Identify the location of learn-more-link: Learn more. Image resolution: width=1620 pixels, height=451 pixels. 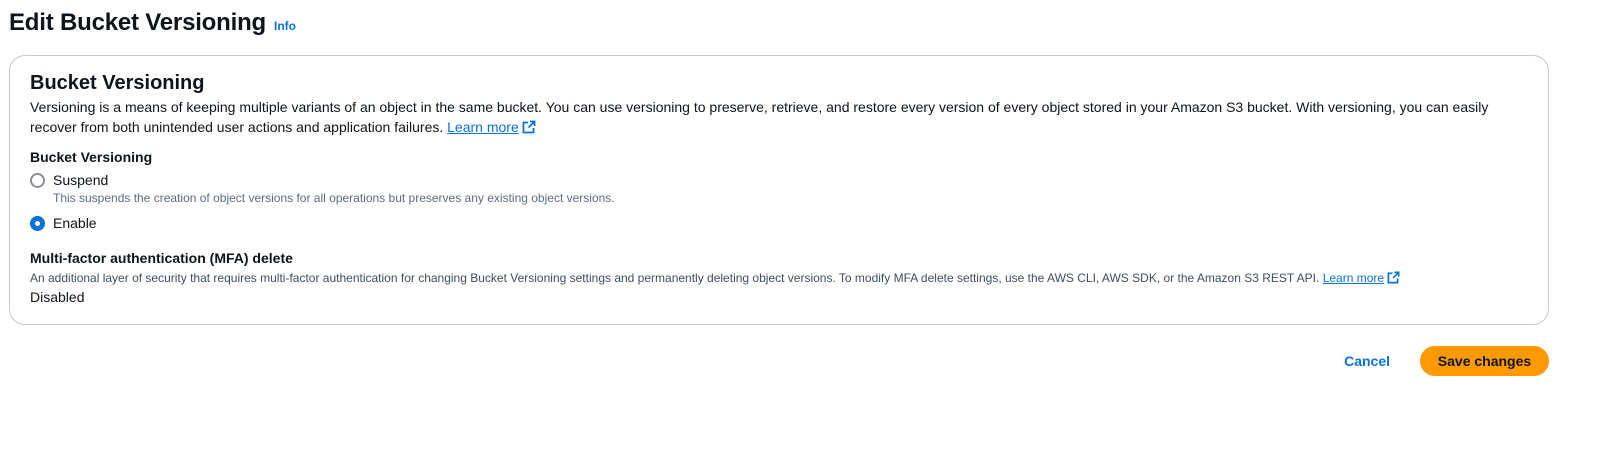
(491, 127).